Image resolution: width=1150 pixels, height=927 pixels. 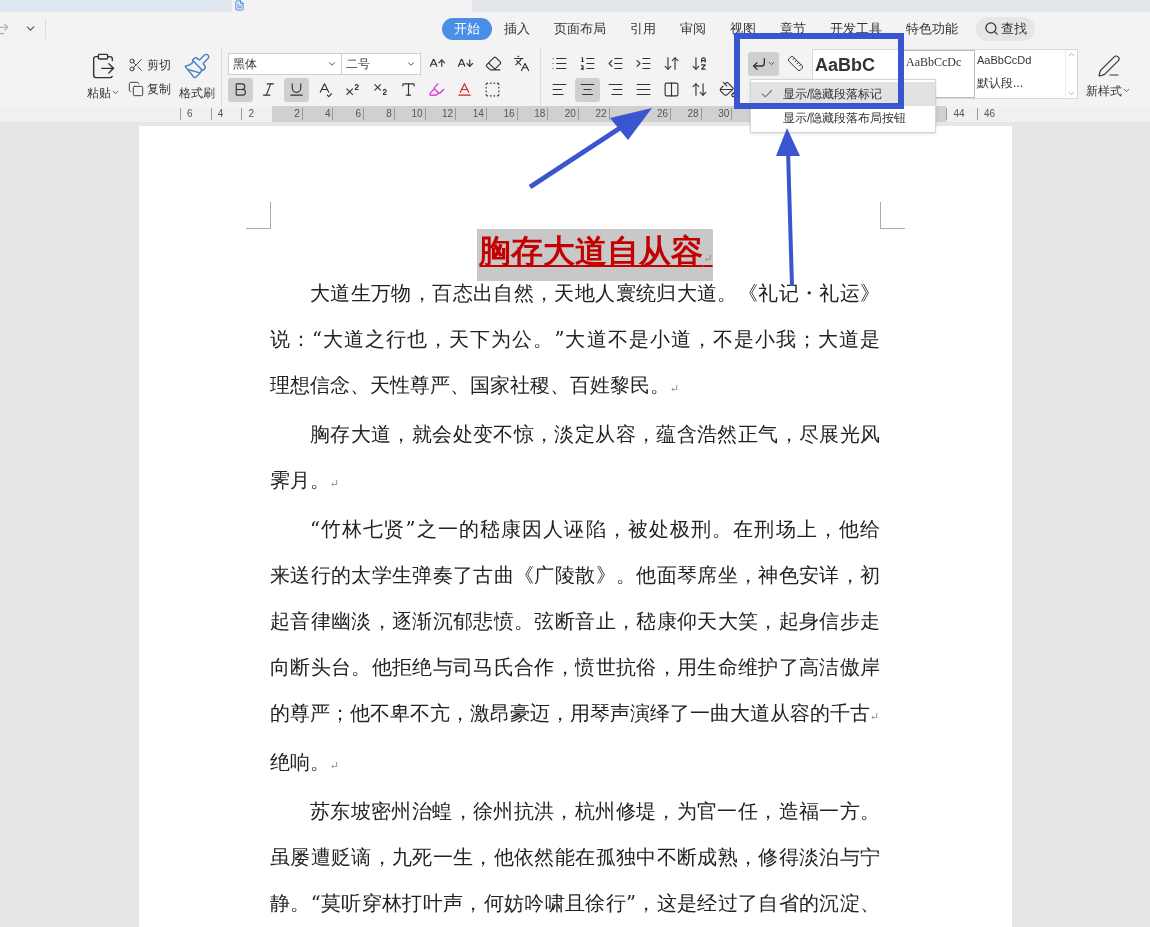 I want to click on sort-icon, so click(x=699, y=63).